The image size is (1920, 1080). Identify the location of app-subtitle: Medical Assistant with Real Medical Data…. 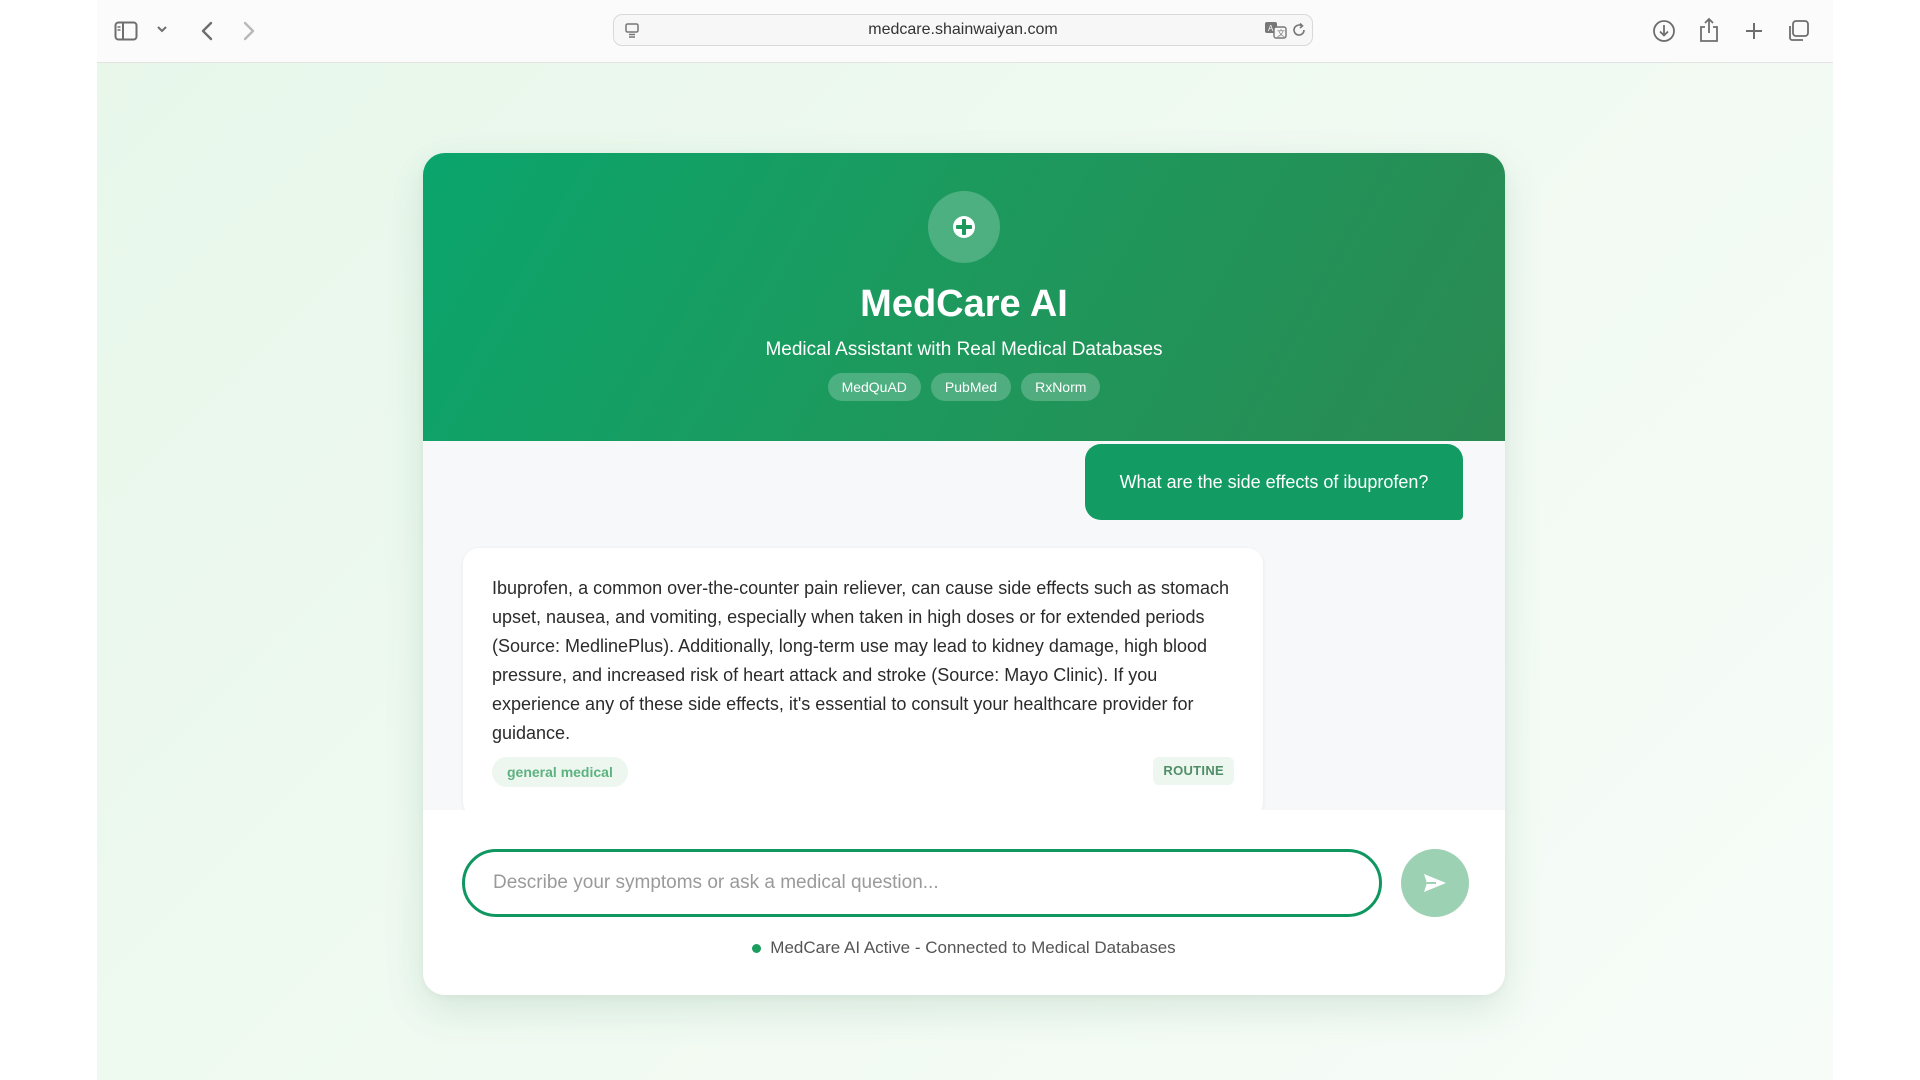
(964, 349).